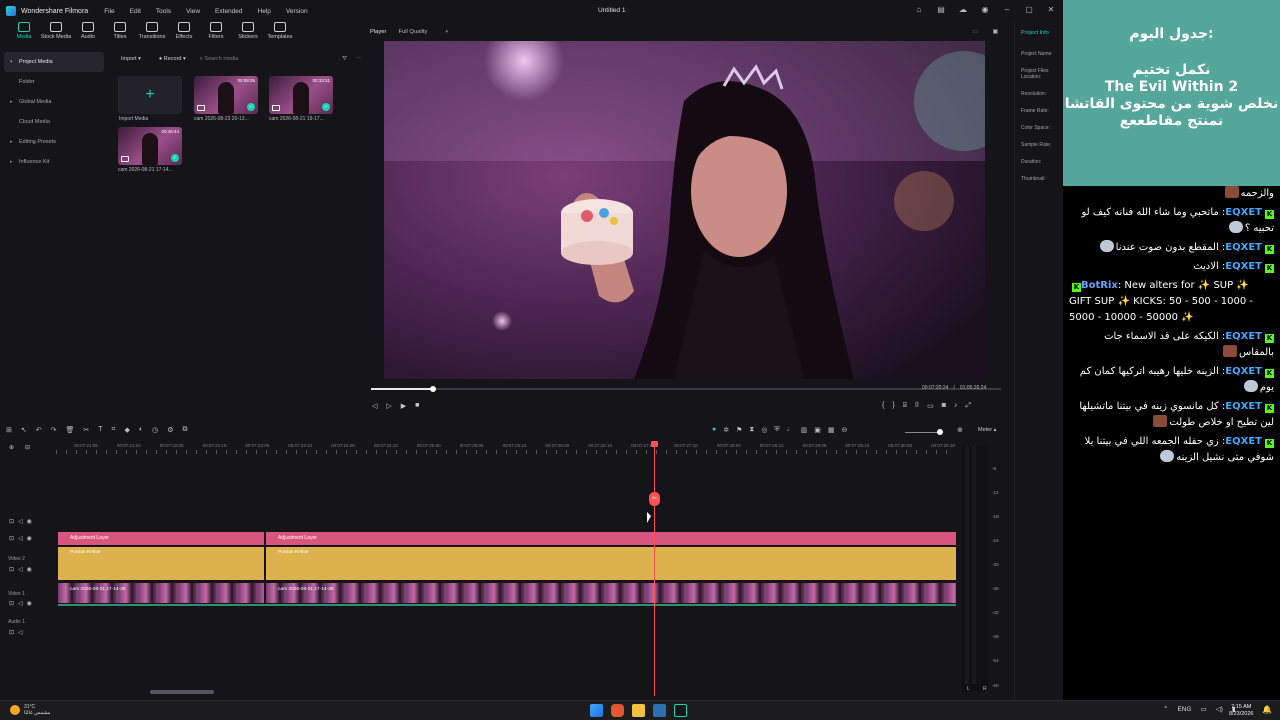 The height and width of the screenshot is (720, 1280). Describe the element at coordinates (790, 430) in the screenshot. I see `mic-icon: ♩` at that location.